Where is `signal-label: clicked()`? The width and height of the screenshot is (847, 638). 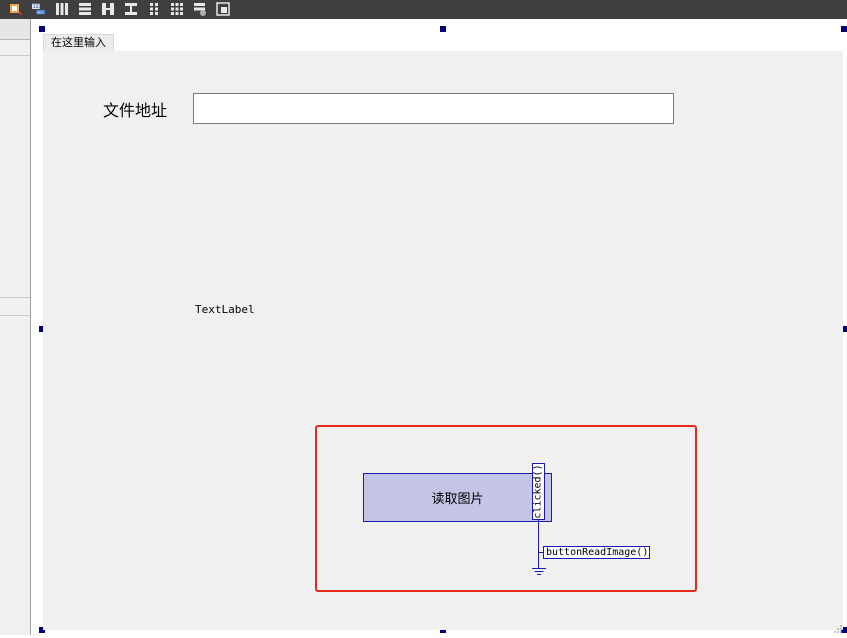 signal-label: clicked() is located at coordinates (538, 491).